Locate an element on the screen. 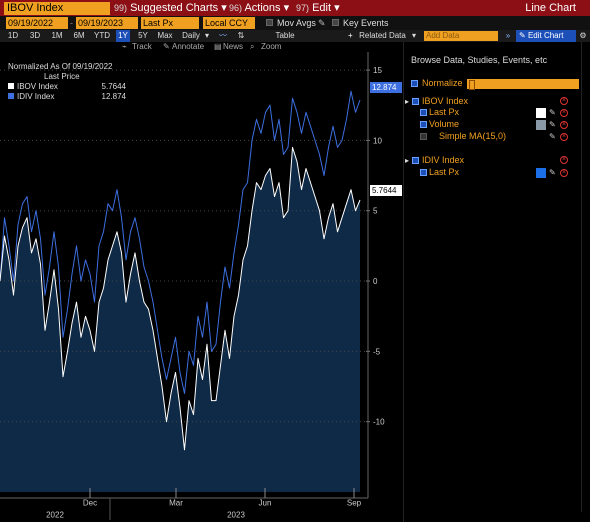  line-style-icon: 〰 is located at coordinates (223, 36).